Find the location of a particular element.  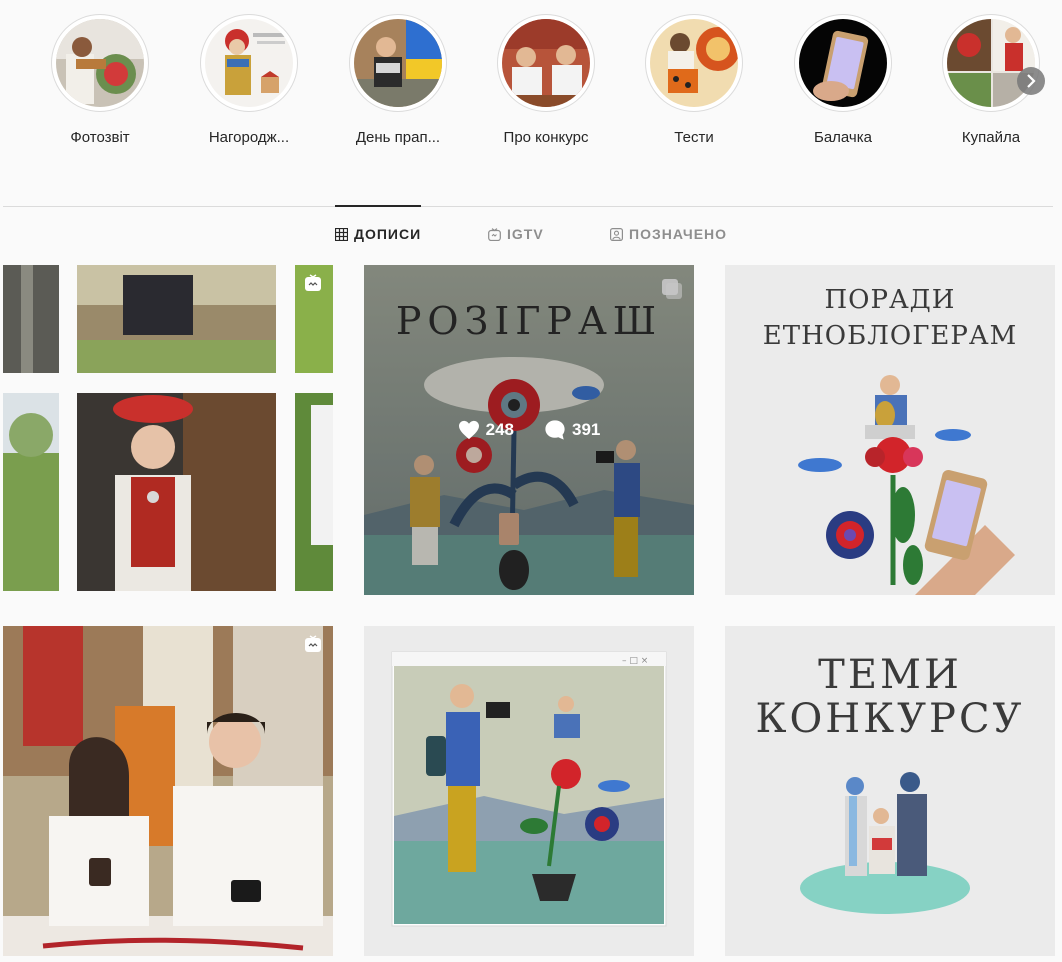

comments-stat: 391 is located at coordinates (572, 430).